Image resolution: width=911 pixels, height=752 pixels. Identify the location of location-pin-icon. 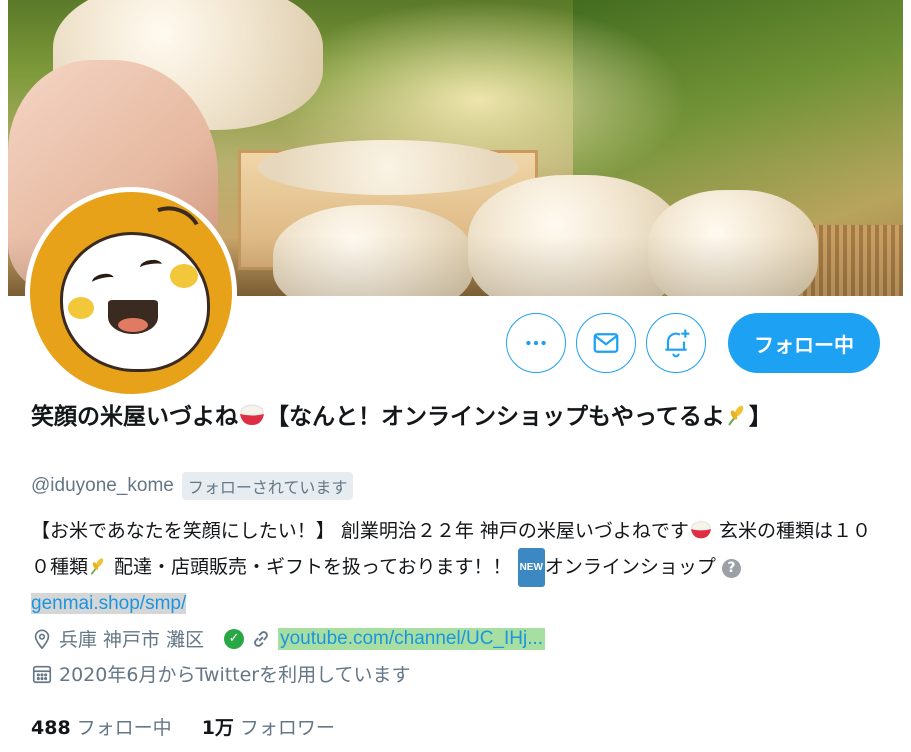
(42, 638).